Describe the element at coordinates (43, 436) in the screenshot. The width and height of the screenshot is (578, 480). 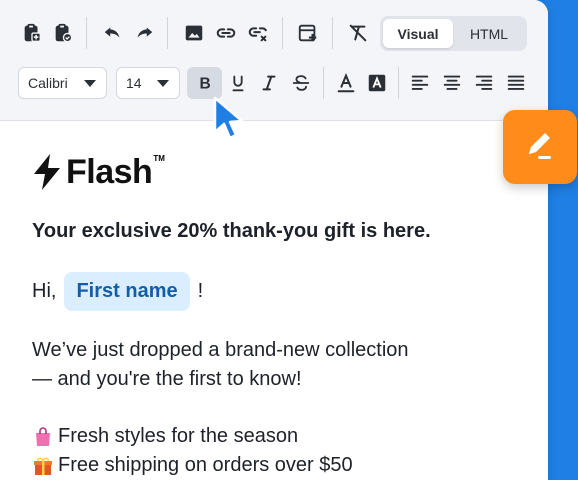
I see `shopping-bag-icon` at that location.